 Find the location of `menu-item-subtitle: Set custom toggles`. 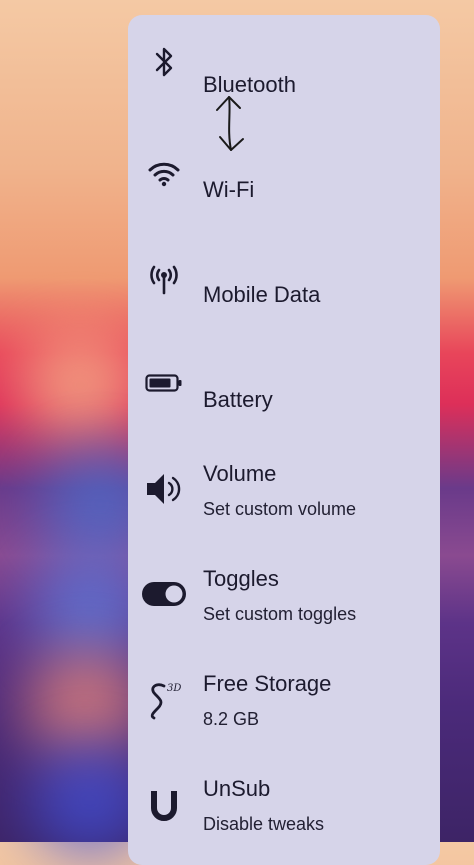

menu-item-subtitle: Set custom toggles is located at coordinates (280, 614).